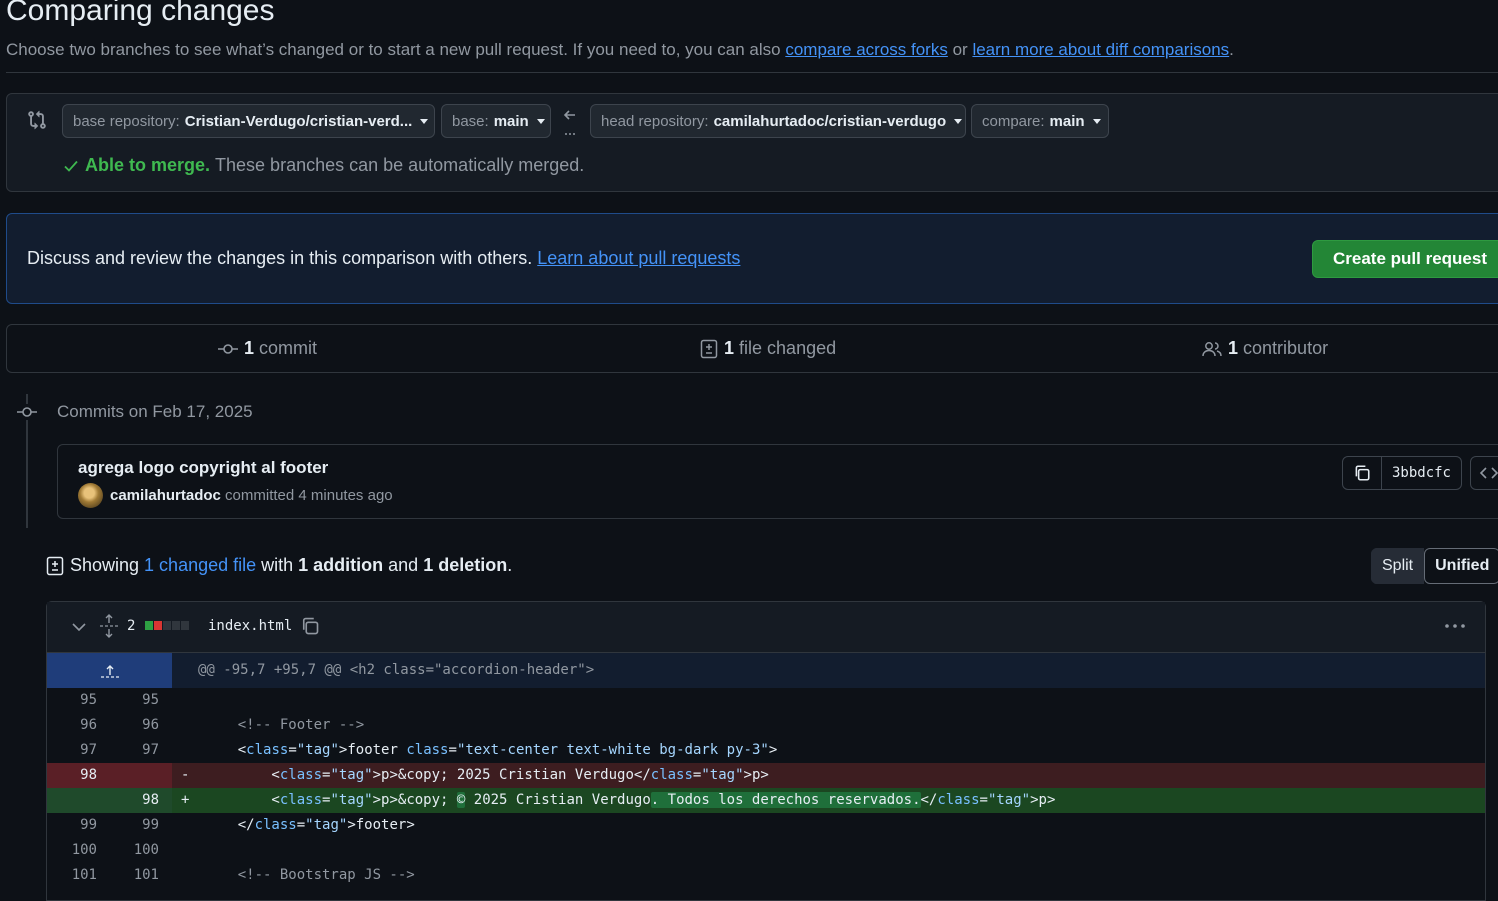 The image size is (1498, 901). Describe the element at coordinates (139, 725) in the screenshot. I see `new-line-number: 96` at that location.